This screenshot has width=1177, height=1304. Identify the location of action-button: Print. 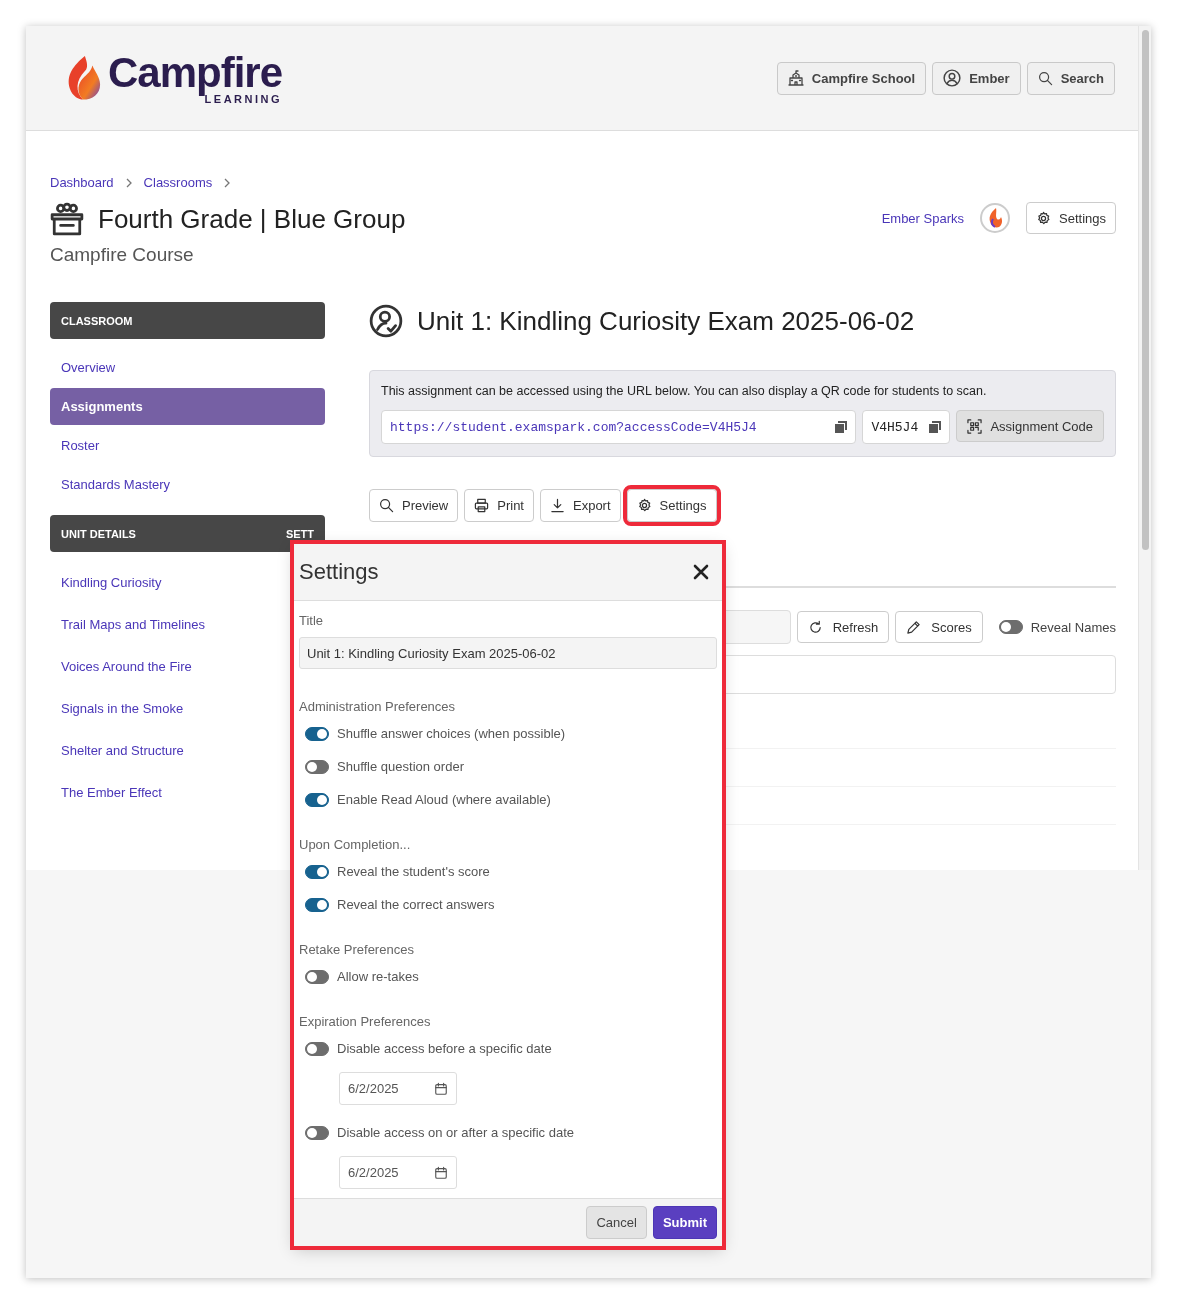
(499, 505).